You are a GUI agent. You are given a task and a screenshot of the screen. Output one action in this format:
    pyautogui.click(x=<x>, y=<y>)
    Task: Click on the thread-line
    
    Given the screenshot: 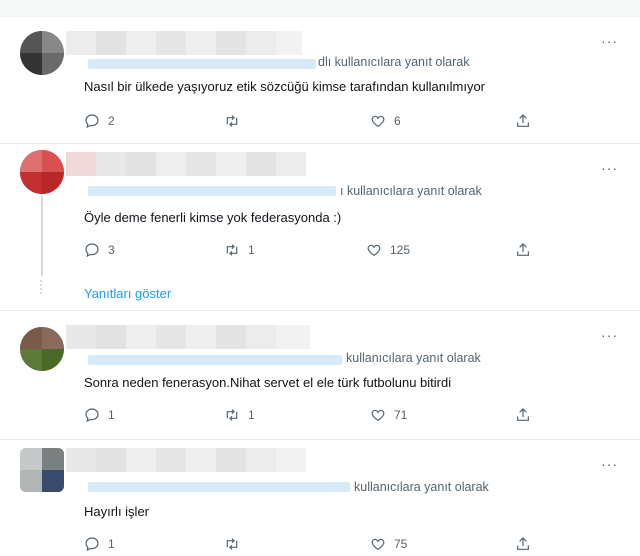 What is the action you would take?
    pyautogui.click(x=42, y=236)
    